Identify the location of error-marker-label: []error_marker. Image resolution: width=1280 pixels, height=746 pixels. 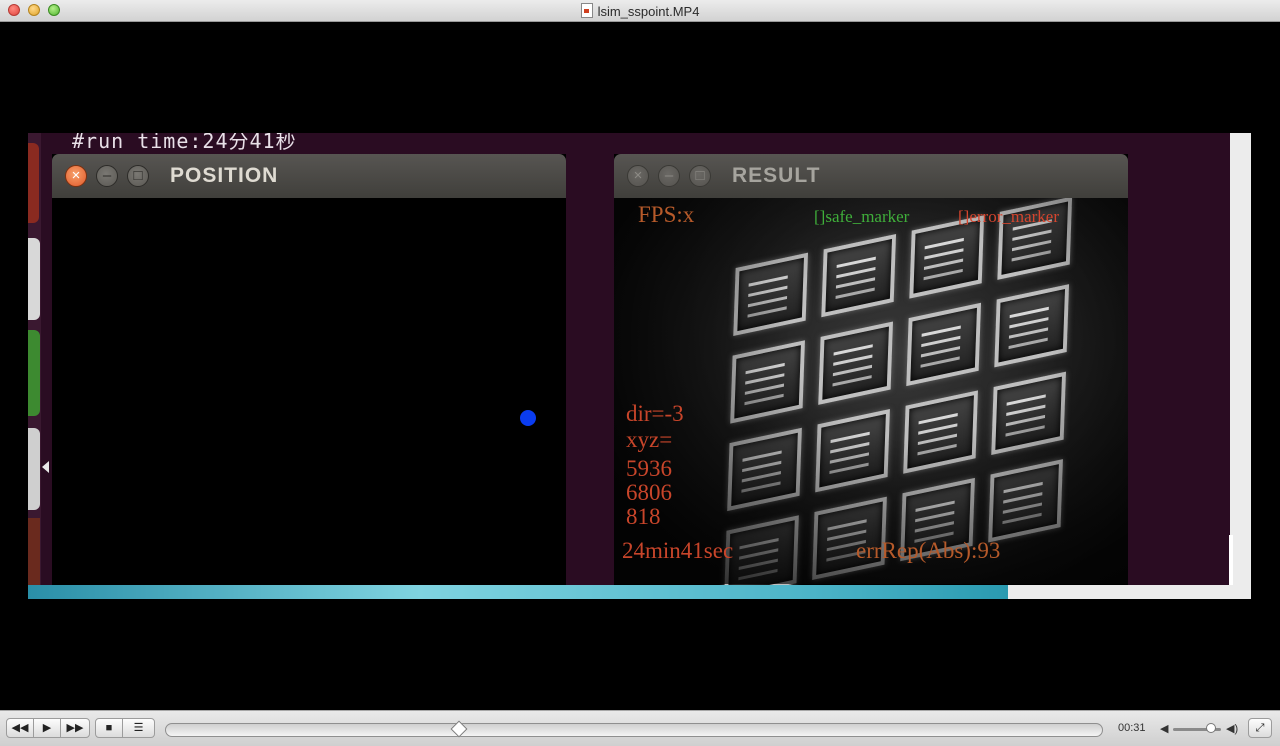
(1008, 216).